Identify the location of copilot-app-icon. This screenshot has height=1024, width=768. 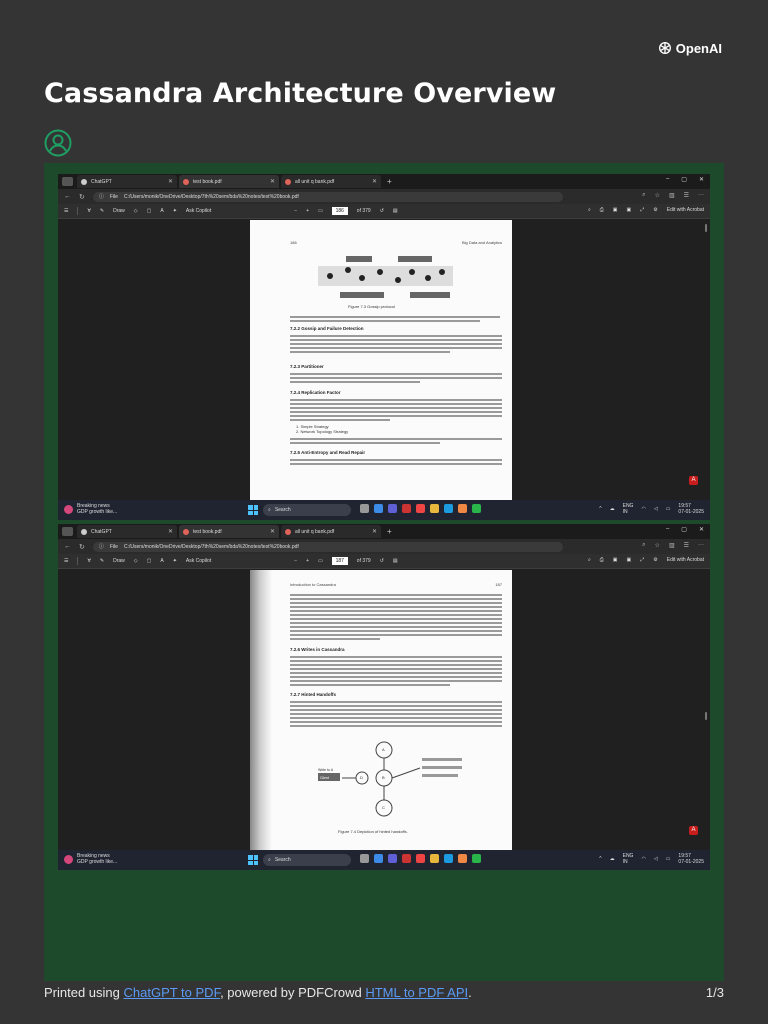
(378, 508).